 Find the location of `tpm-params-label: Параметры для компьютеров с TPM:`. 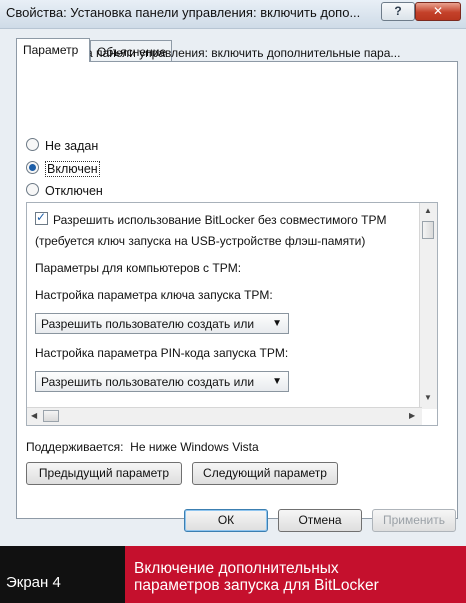

tpm-params-label: Параметры для компьютеров с TPM: is located at coordinates (138, 268).